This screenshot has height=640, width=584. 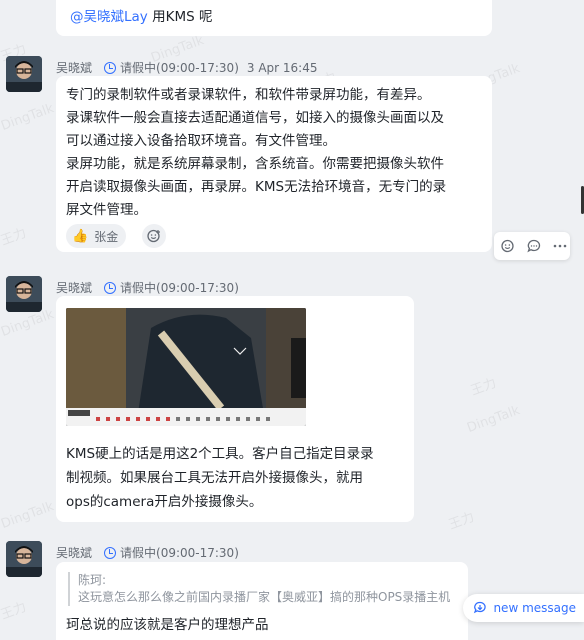 What do you see at coordinates (508, 246) in the screenshot?
I see `emoji-reaction-icon` at bounding box center [508, 246].